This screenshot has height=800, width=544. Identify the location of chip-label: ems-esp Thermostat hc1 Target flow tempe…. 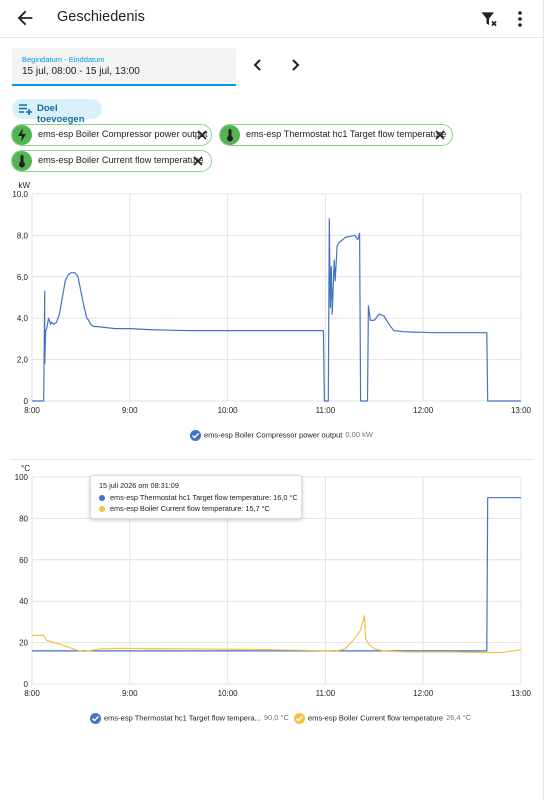
(346, 134).